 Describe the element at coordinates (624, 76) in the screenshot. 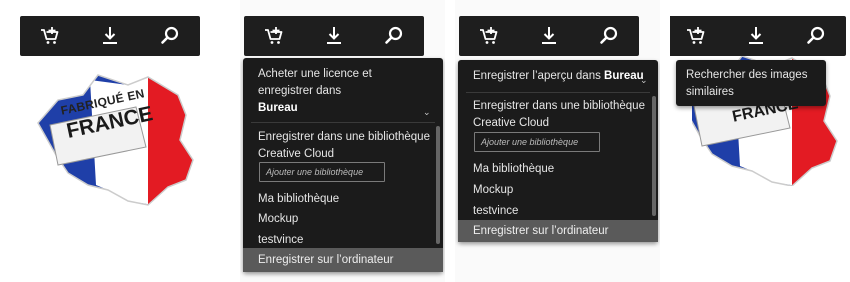

I see `preview-destination: Bureau` at that location.